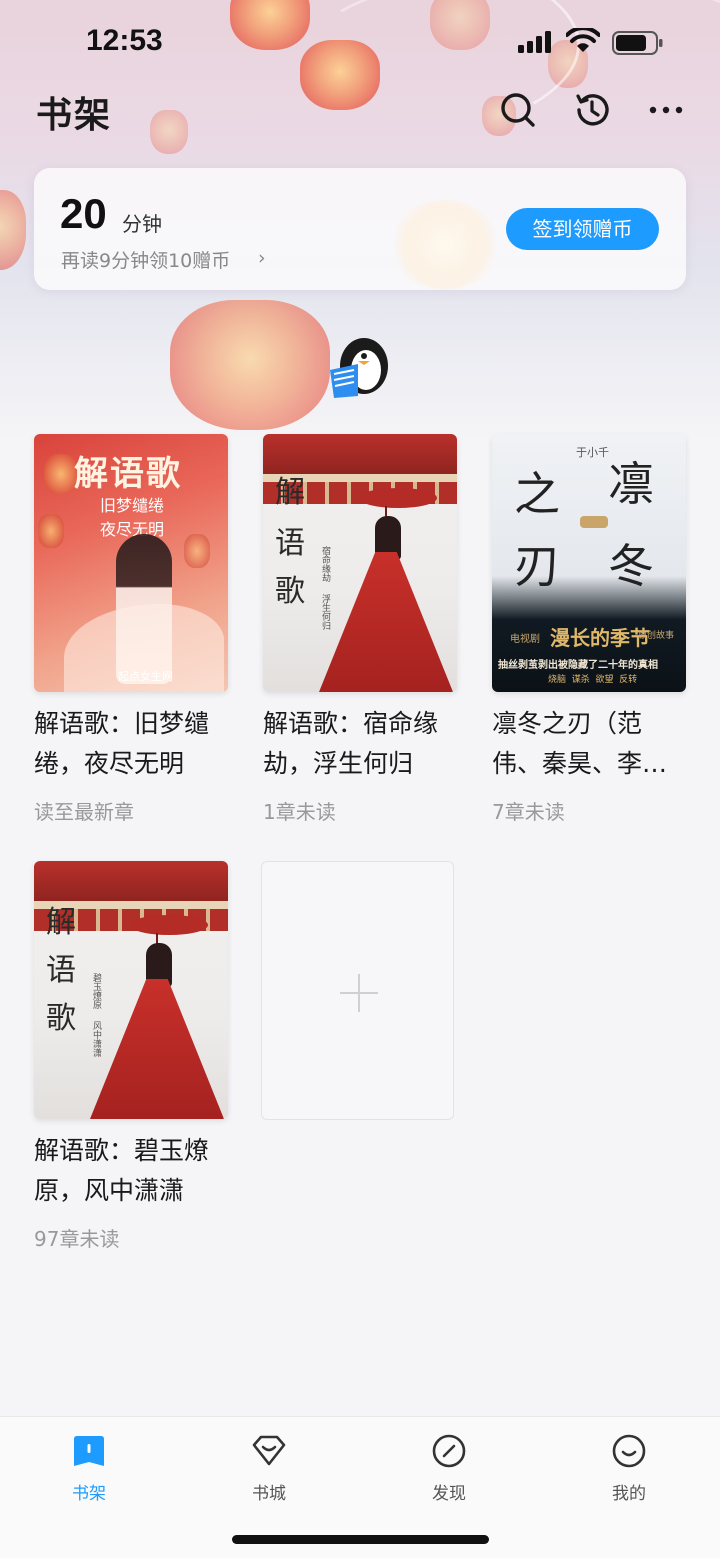 The image size is (720, 1558). Describe the element at coordinates (145, 259) in the screenshot. I see `reading-reward-hint: 再读9分钟领10赠币` at that location.